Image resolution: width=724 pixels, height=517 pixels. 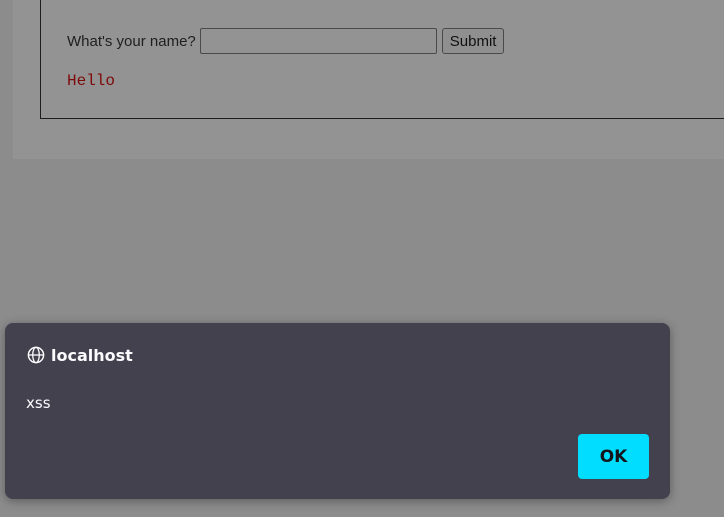 I want to click on ok-button: OK, so click(x=613, y=456).